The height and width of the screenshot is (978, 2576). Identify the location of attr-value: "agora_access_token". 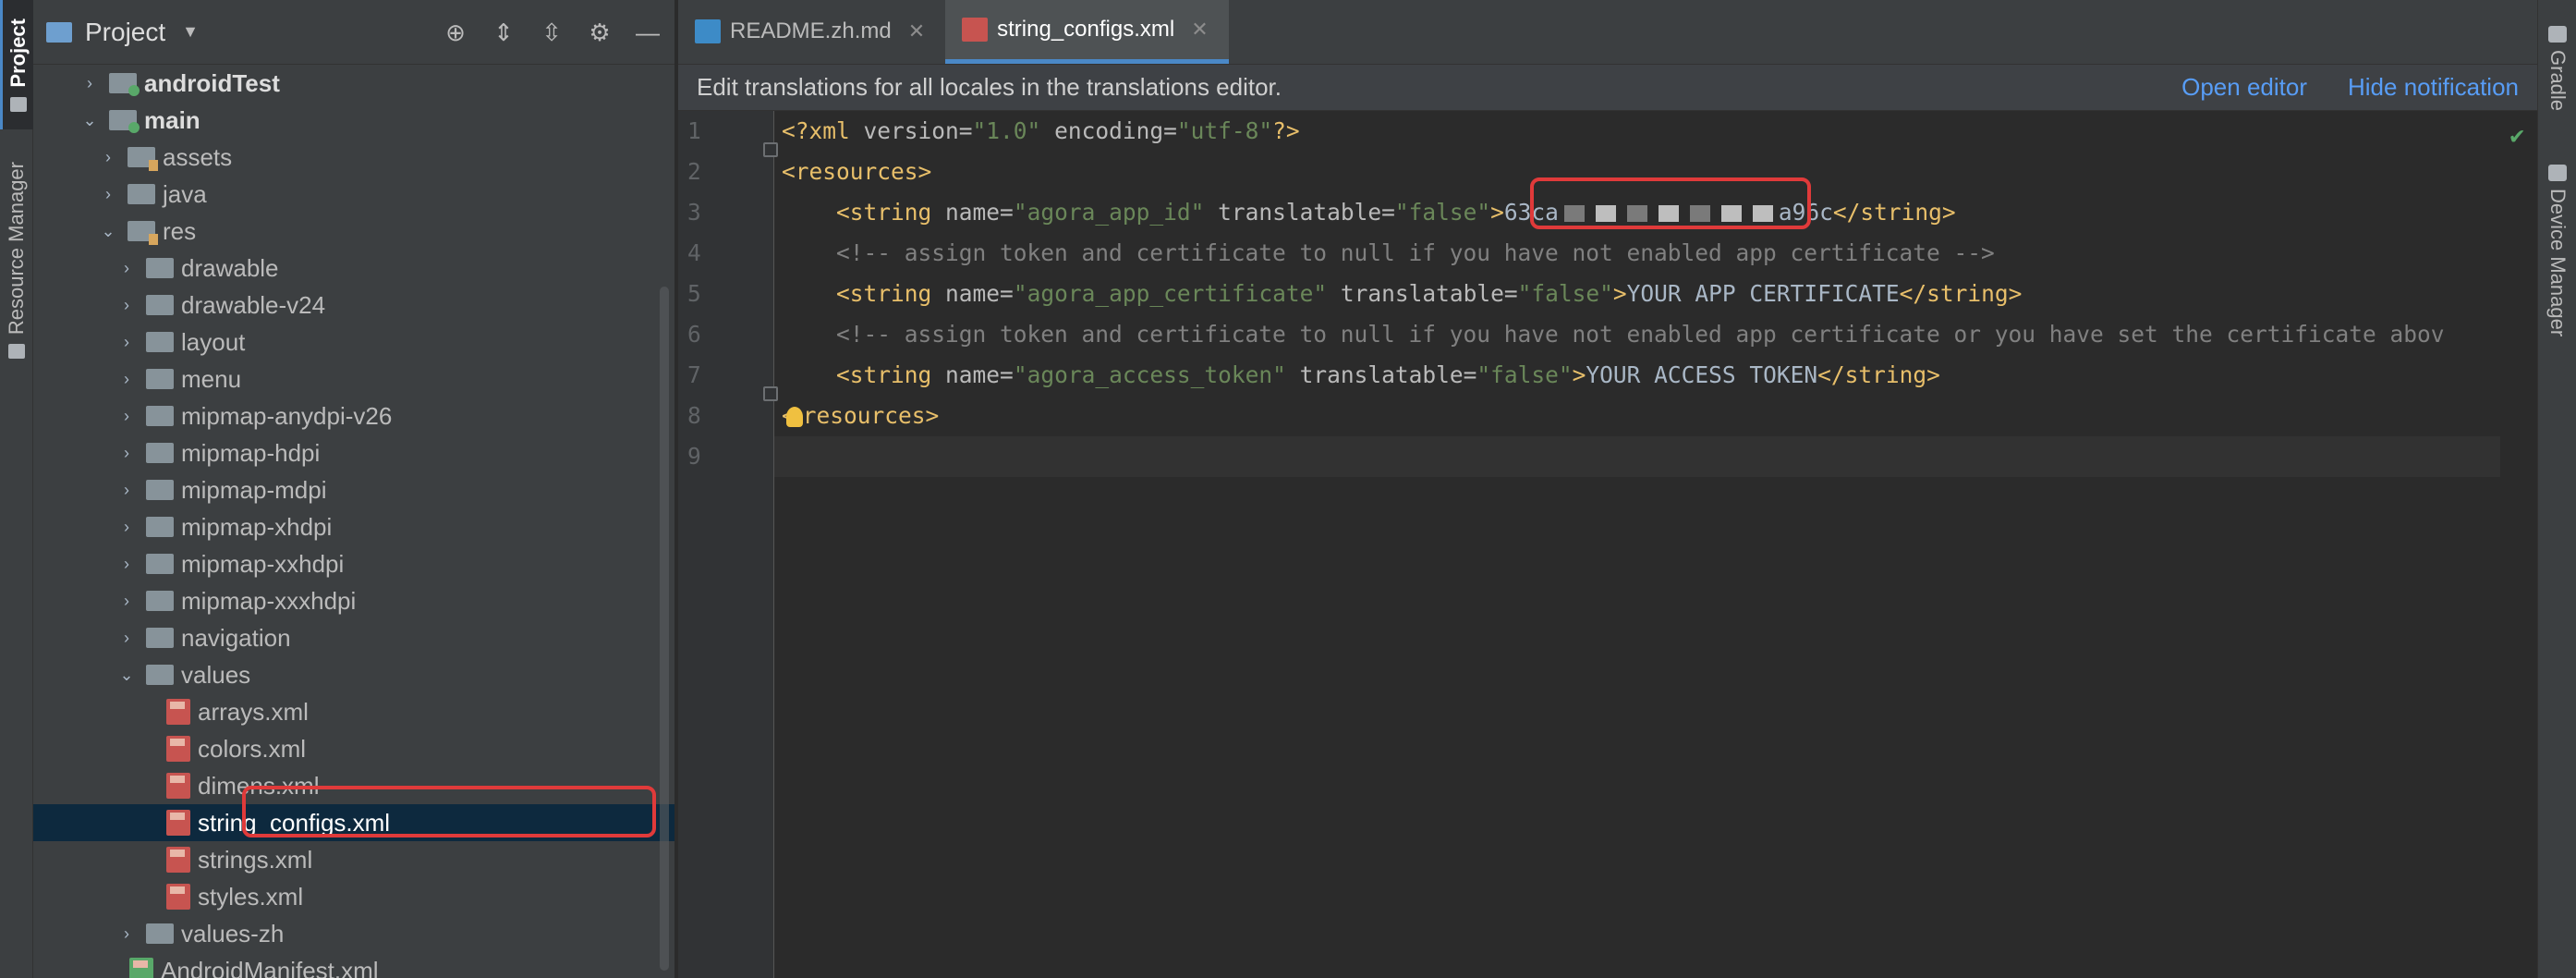
(1149, 375).